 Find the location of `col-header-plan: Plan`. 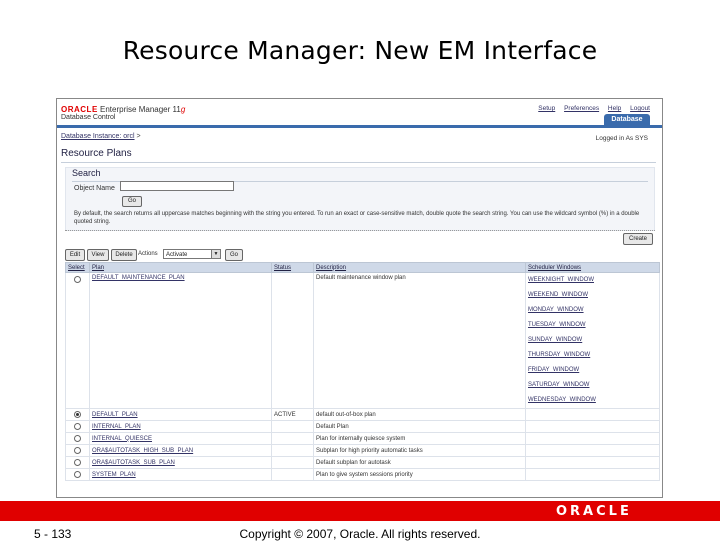

col-header-plan: Plan is located at coordinates (180, 267).